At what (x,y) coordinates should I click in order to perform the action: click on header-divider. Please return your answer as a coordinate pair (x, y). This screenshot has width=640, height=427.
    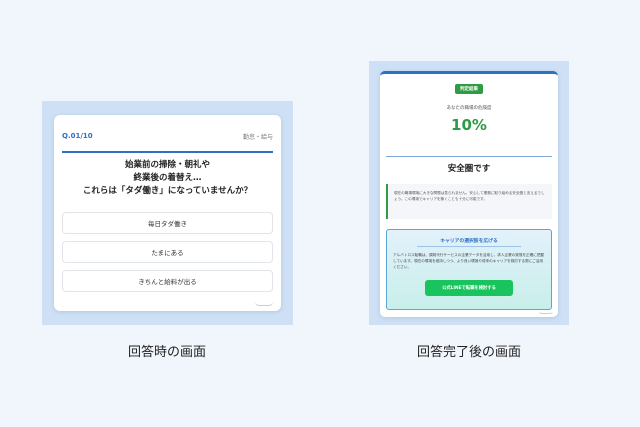
    Looking at the image, I should click on (167, 152).